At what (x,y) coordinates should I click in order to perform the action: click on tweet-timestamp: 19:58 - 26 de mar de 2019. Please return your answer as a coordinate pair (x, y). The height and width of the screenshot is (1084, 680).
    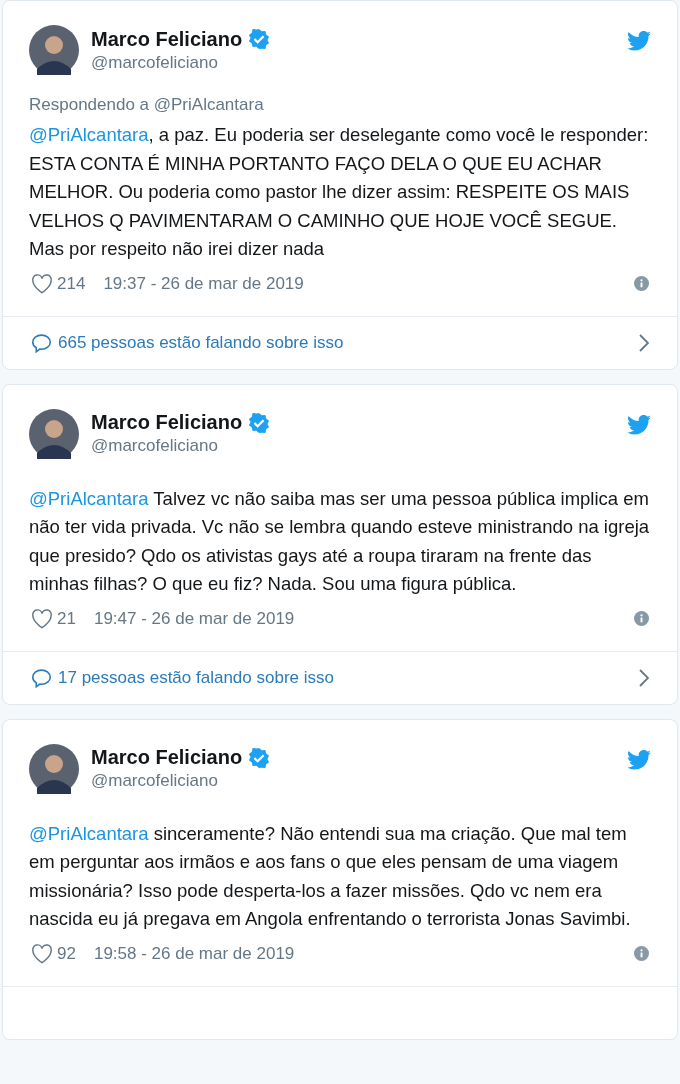
    Looking at the image, I should click on (363, 953).